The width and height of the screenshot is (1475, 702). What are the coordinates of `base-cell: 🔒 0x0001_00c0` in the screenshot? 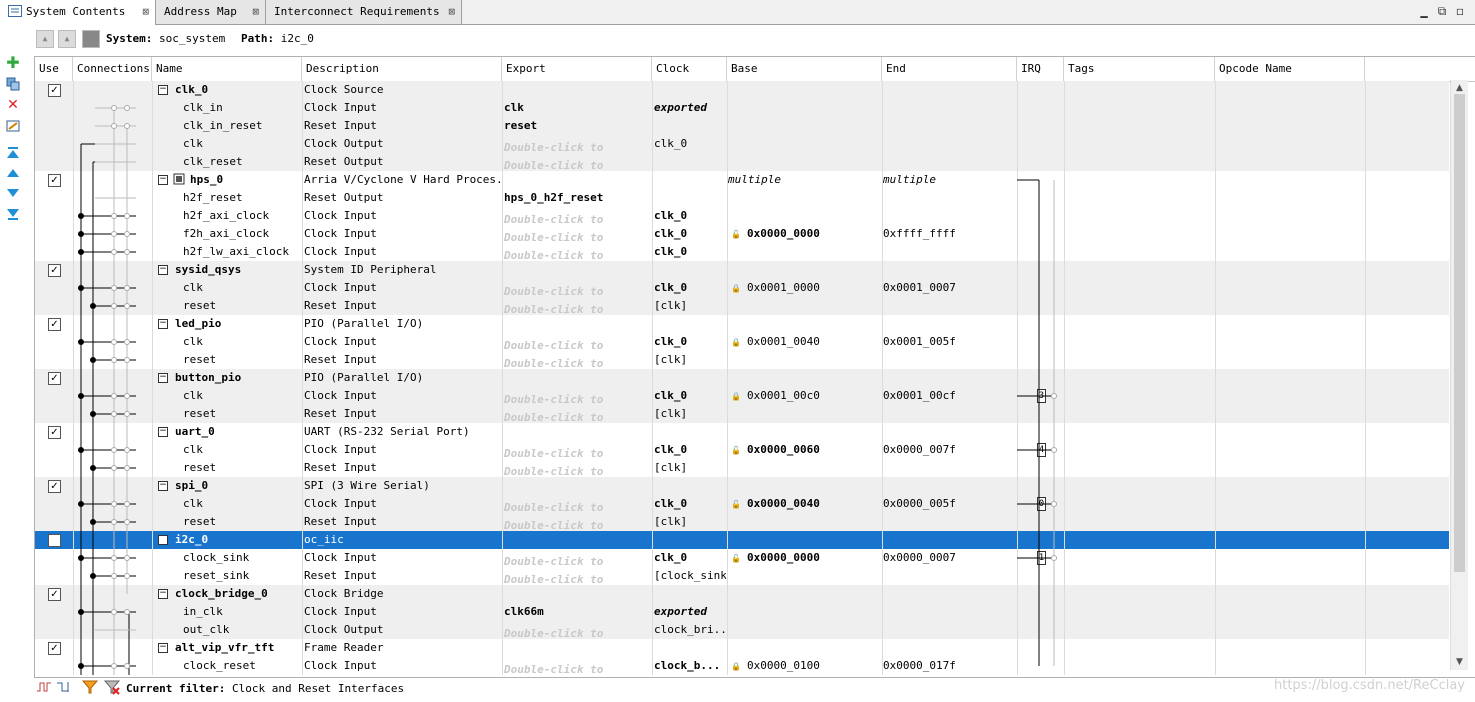 It's located at (775, 396).